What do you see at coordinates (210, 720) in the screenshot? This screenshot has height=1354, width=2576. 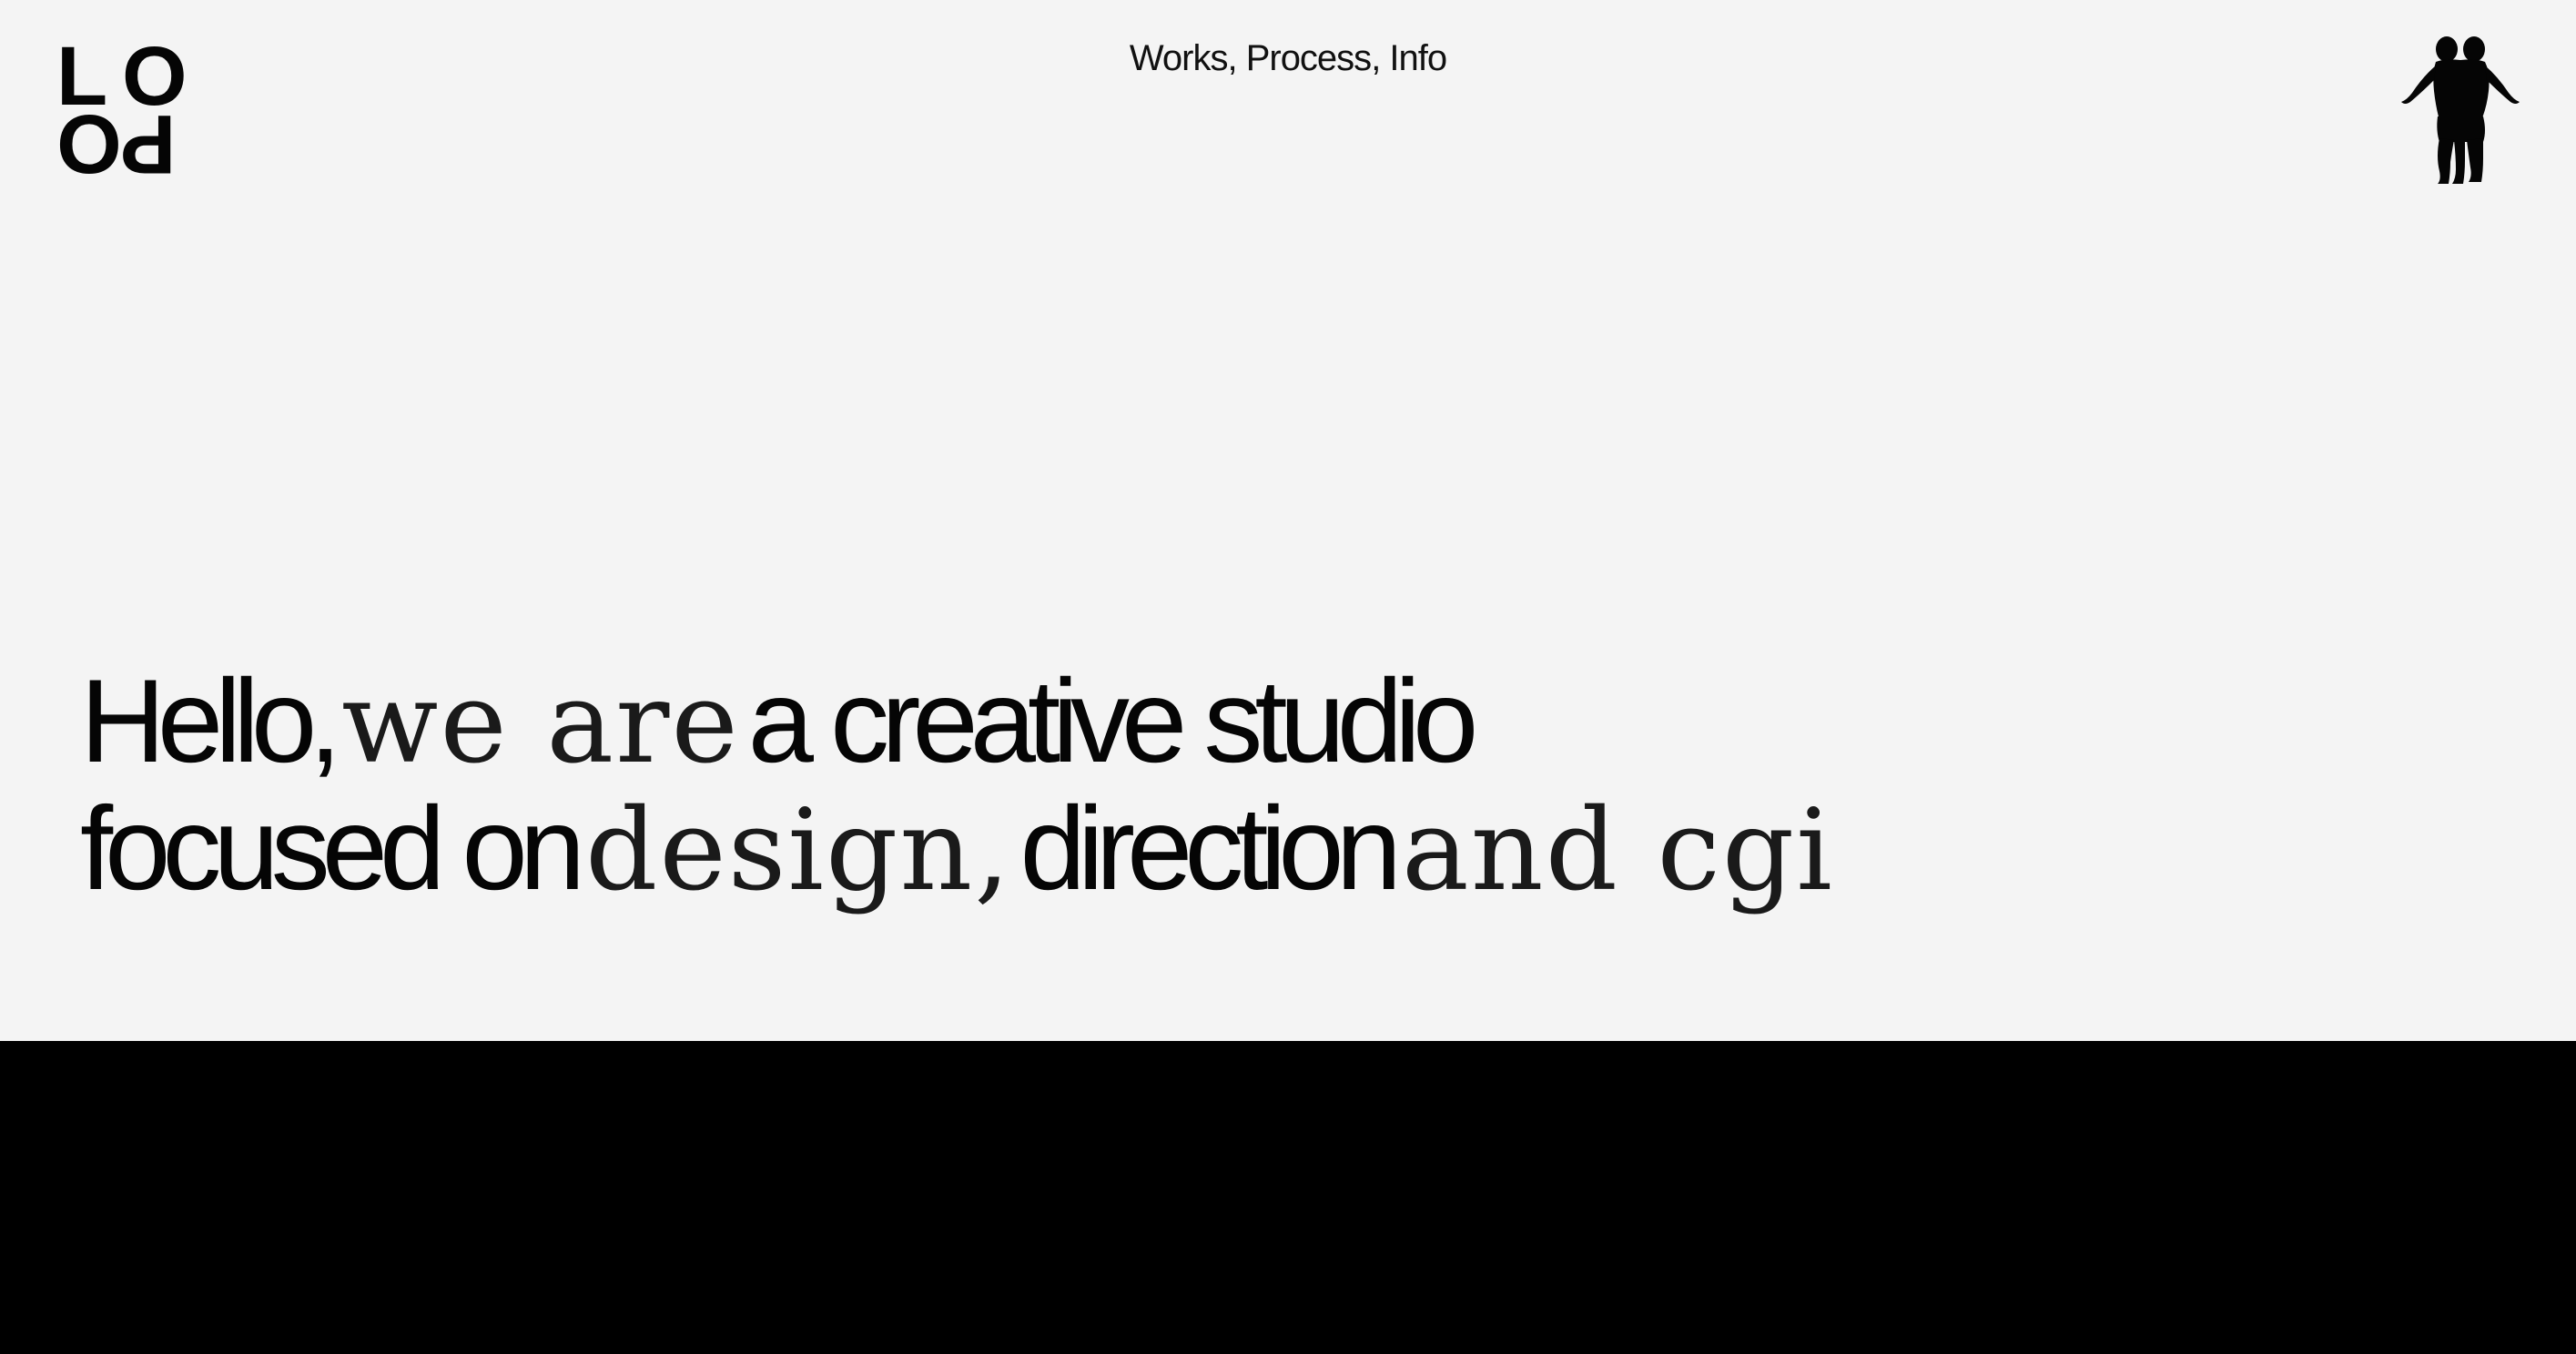 I see `hero-greeting: Hello,` at bounding box center [210, 720].